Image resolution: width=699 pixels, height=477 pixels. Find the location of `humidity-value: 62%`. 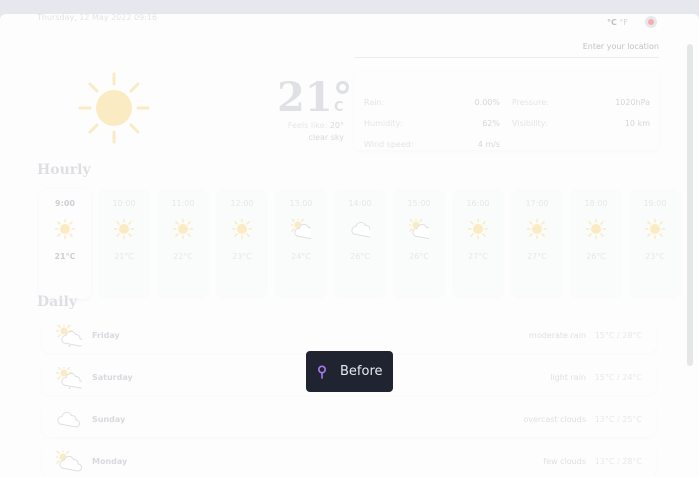

humidity-value: 62% is located at coordinates (491, 123).